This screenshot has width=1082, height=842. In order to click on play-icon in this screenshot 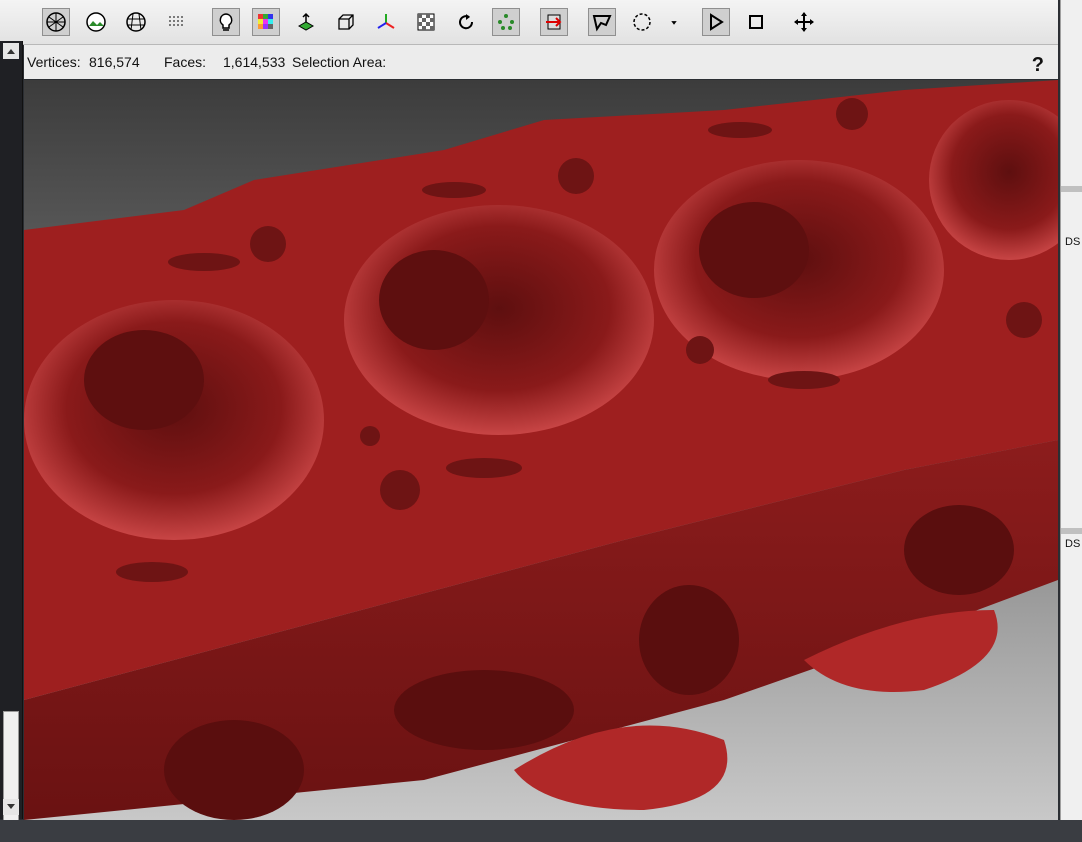, I will do `click(716, 22)`.